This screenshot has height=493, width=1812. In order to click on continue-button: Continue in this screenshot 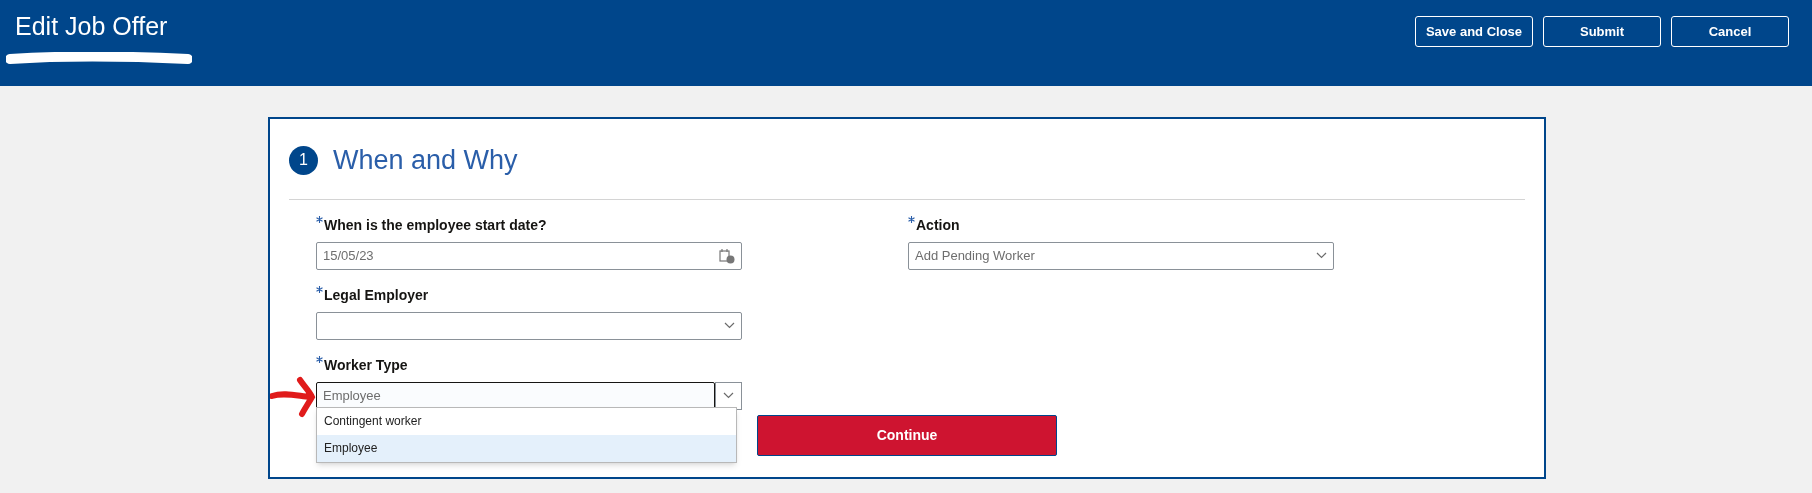, I will do `click(907, 435)`.